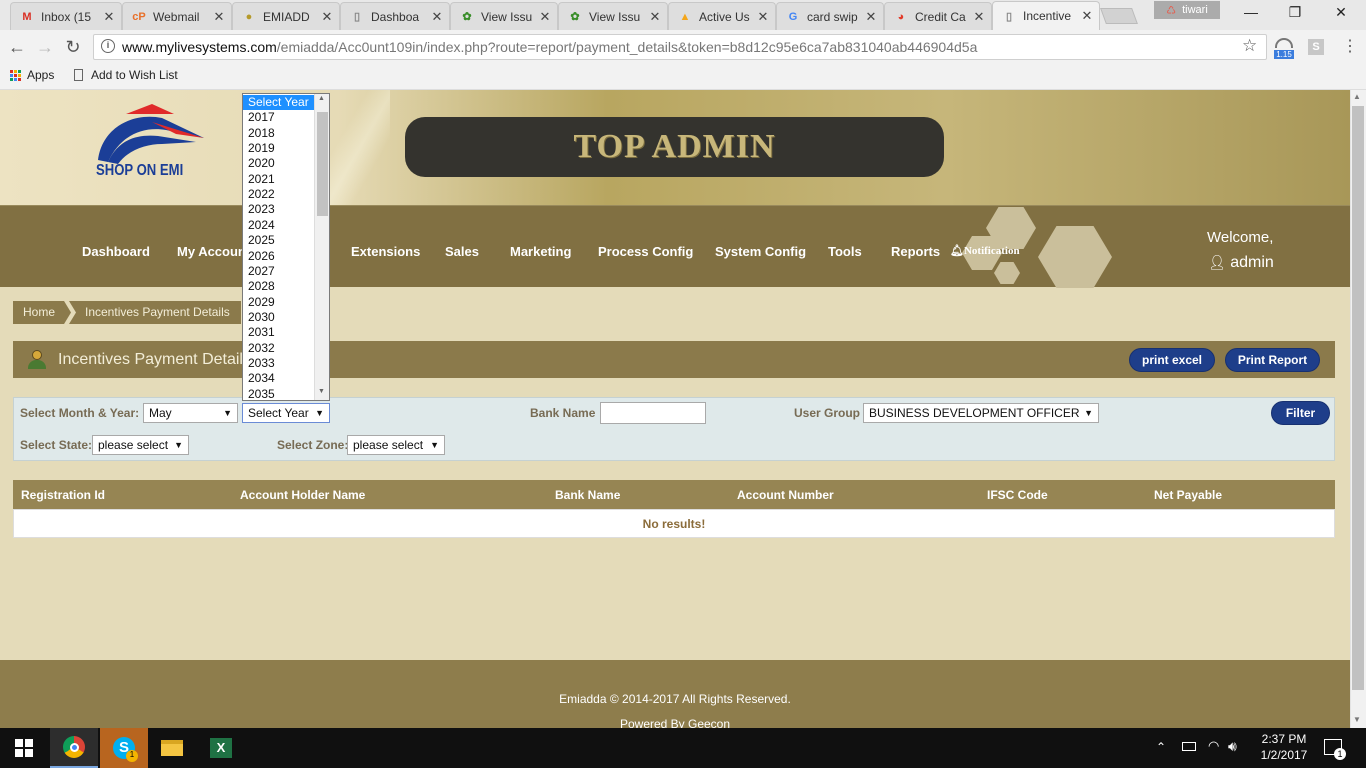 The image size is (1366, 768). What do you see at coordinates (278, 179) in the screenshot?
I see `year-option: 2021` at bounding box center [278, 179].